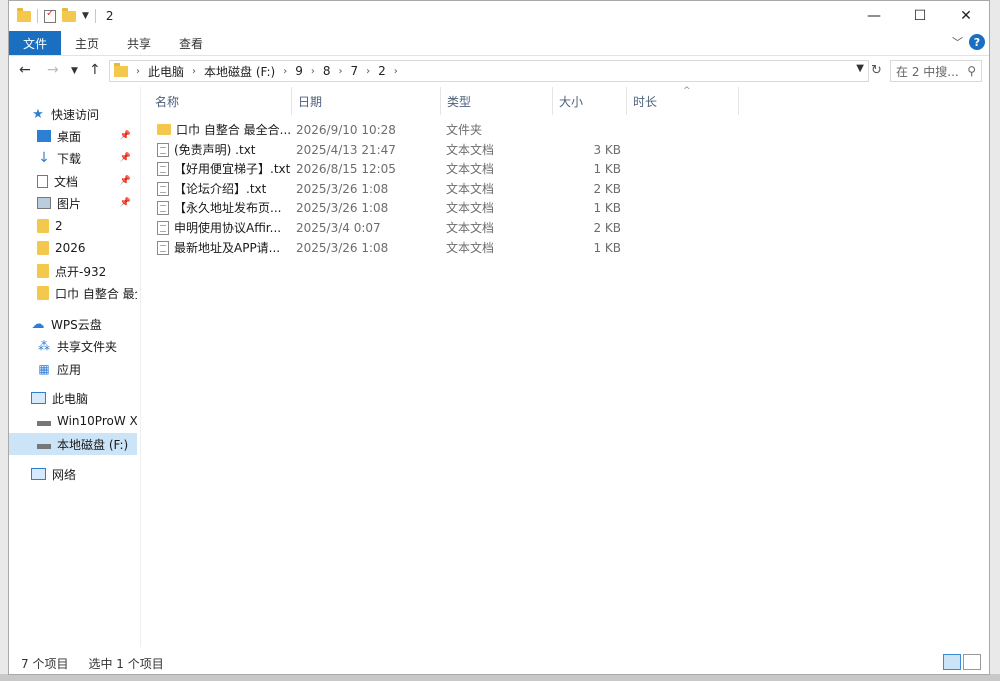 The image size is (1000, 681). Describe the element at coordinates (64, 474) in the screenshot. I see `sidebar-item-label: 网络` at that location.